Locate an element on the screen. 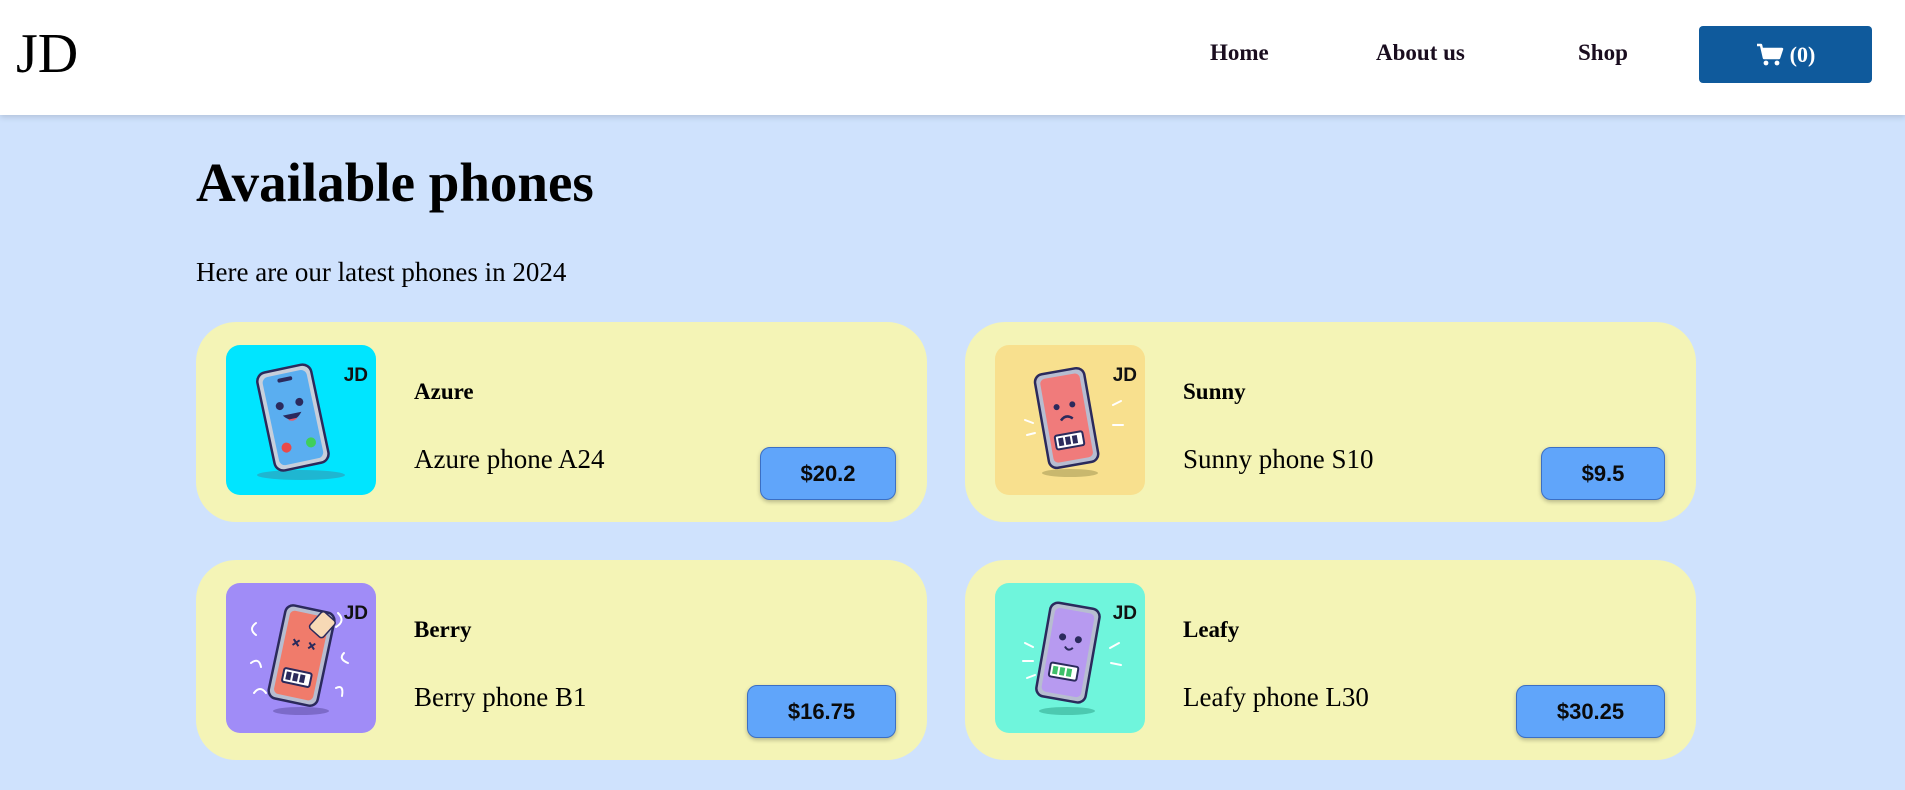 This screenshot has height=790, width=1905. page-subtitle: Here are our latest phones in 2024 is located at coordinates (381, 272).